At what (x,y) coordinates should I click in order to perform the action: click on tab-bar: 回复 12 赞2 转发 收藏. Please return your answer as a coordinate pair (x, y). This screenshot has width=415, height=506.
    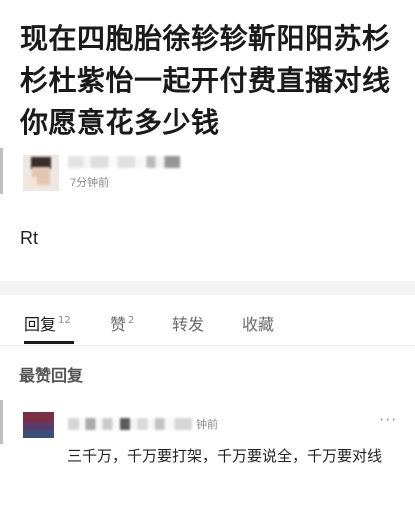
    Looking at the image, I should click on (207, 320).